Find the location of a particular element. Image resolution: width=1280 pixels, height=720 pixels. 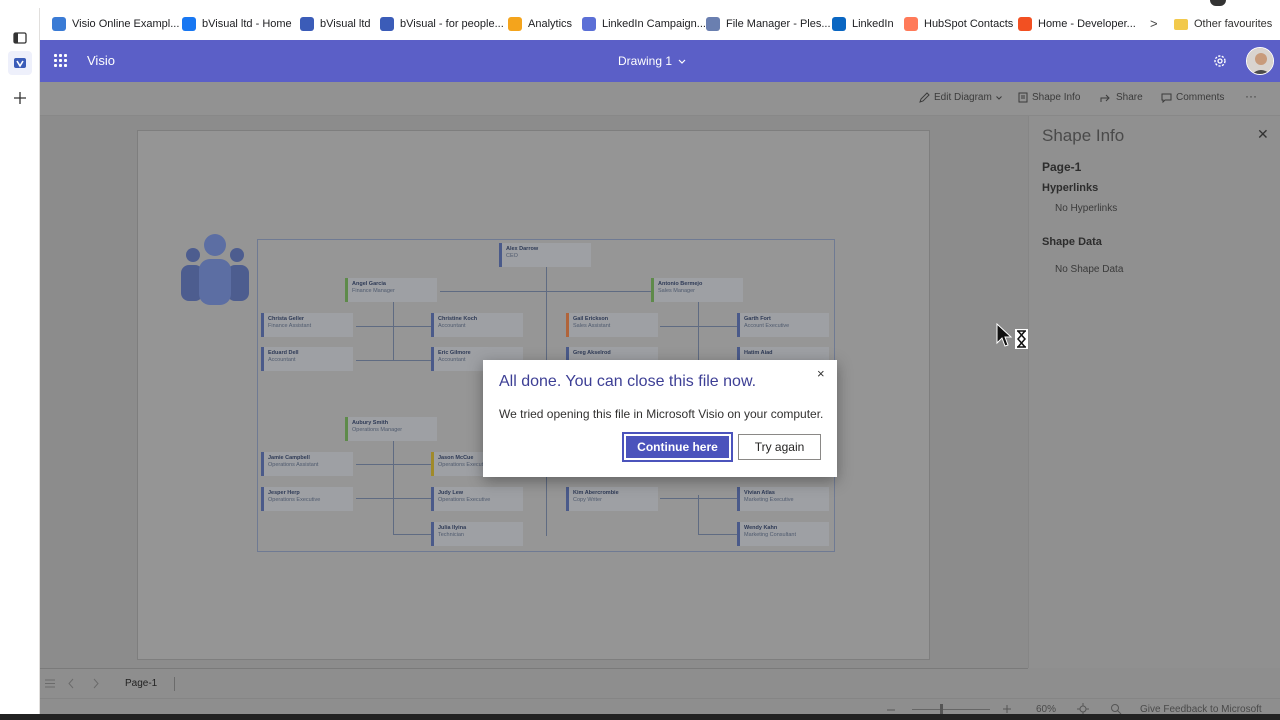

org-node: Christine Koch Accountant is located at coordinates (477, 325).